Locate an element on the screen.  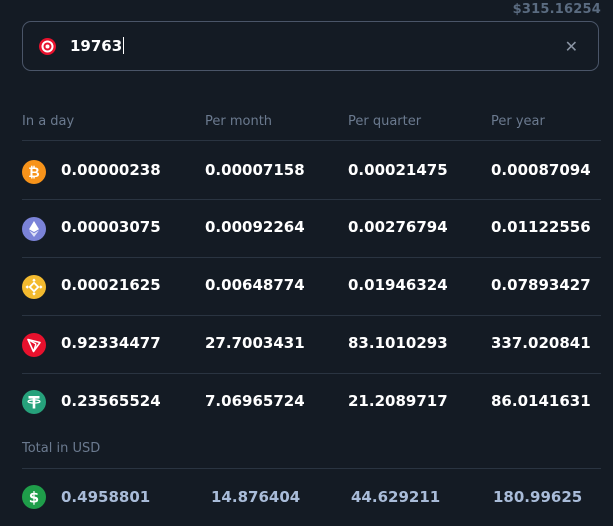
value-day: 0.00021625 is located at coordinates (111, 285).